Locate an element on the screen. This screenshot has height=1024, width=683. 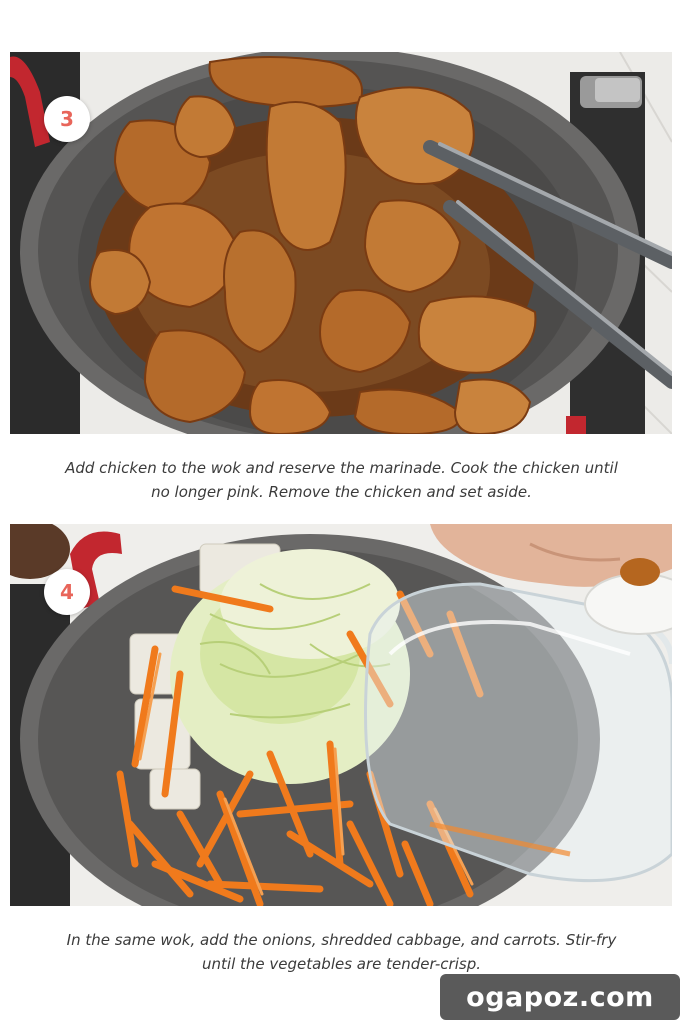
caption-line: until the vegetables are tender-crisp. is located at coordinates (341, 964).